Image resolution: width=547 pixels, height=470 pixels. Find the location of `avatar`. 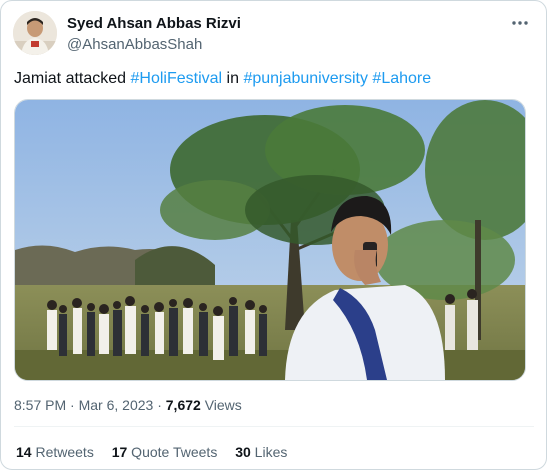

avatar is located at coordinates (35, 33).